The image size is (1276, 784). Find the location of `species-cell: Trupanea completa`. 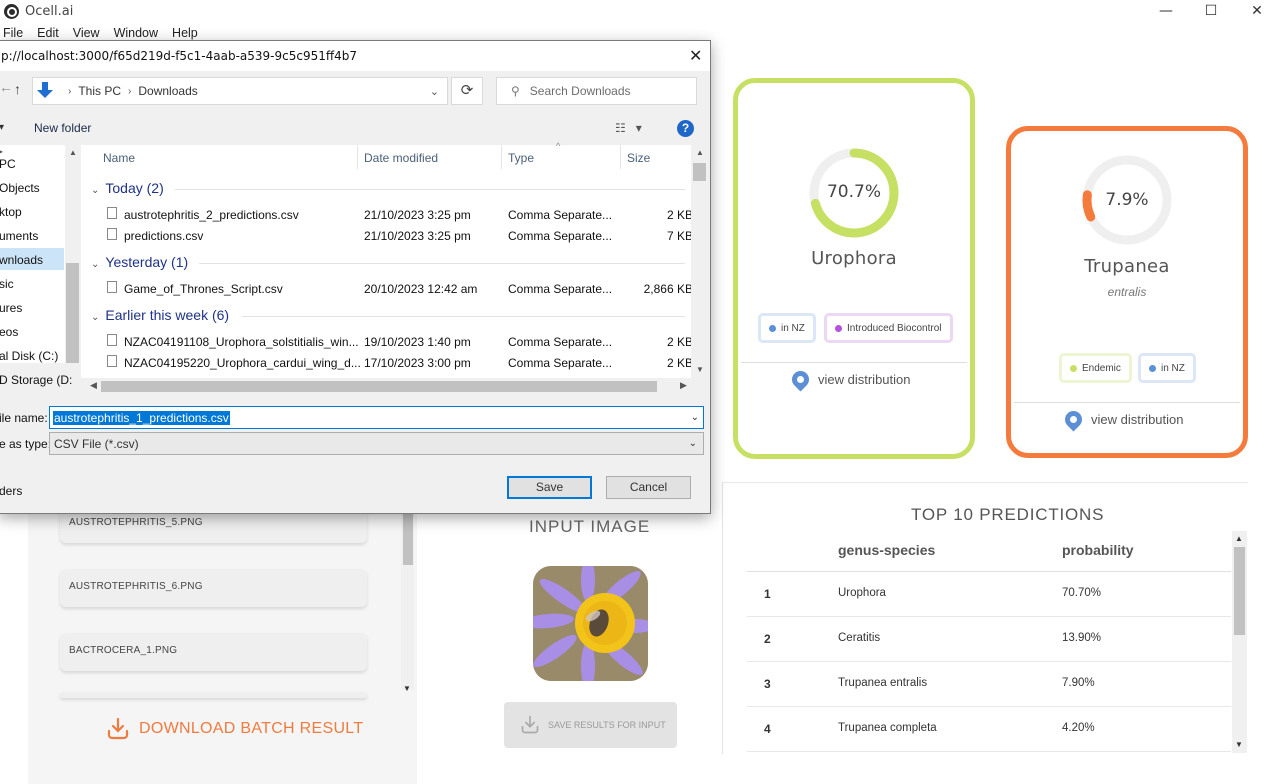

species-cell: Trupanea completa is located at coordinates (887, 728).